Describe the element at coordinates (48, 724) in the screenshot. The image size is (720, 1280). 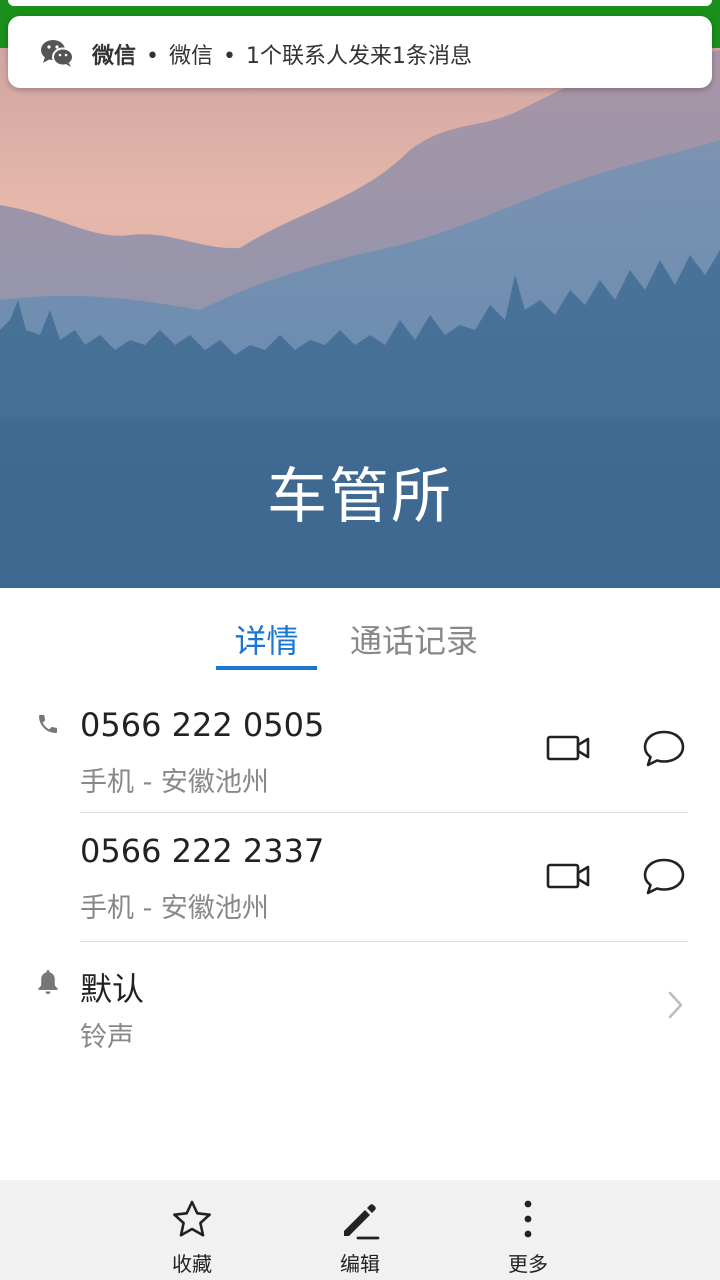
I see `phone-icon` at that location.